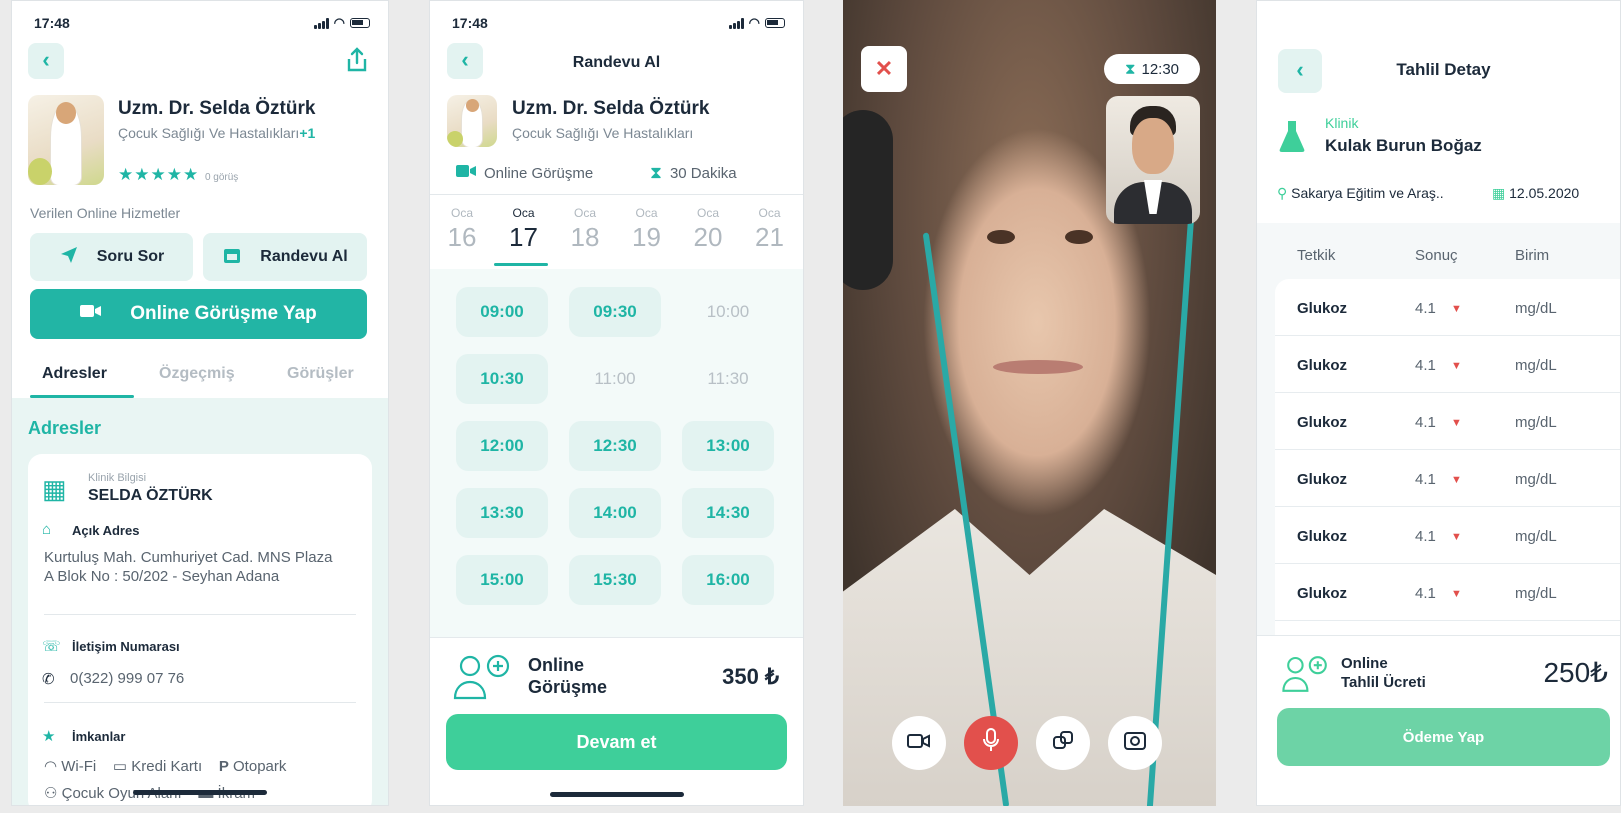 The height and width of the screenshot is (813, 1621). What do you see at coordinates (769, 237) in the screenshot?
I see `date-day: 21` at bounding box center [769, 237].